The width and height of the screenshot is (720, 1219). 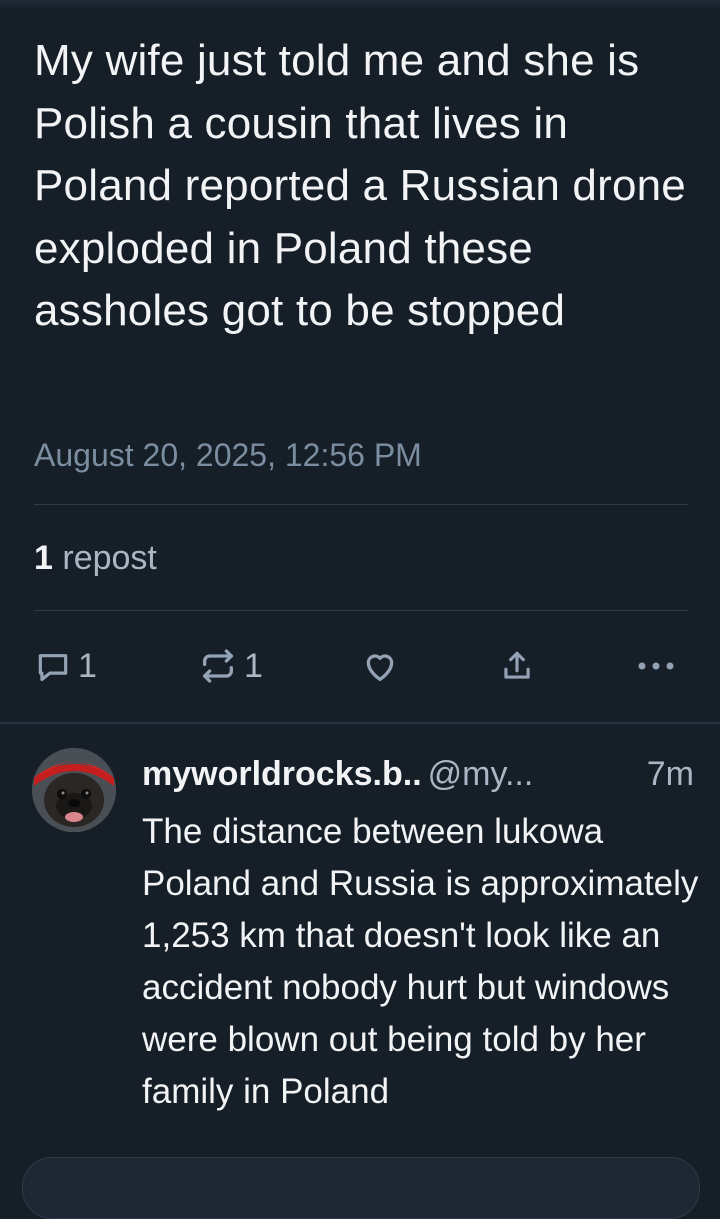 I want to click on repost-button: 1, so click(x=230, y=666).